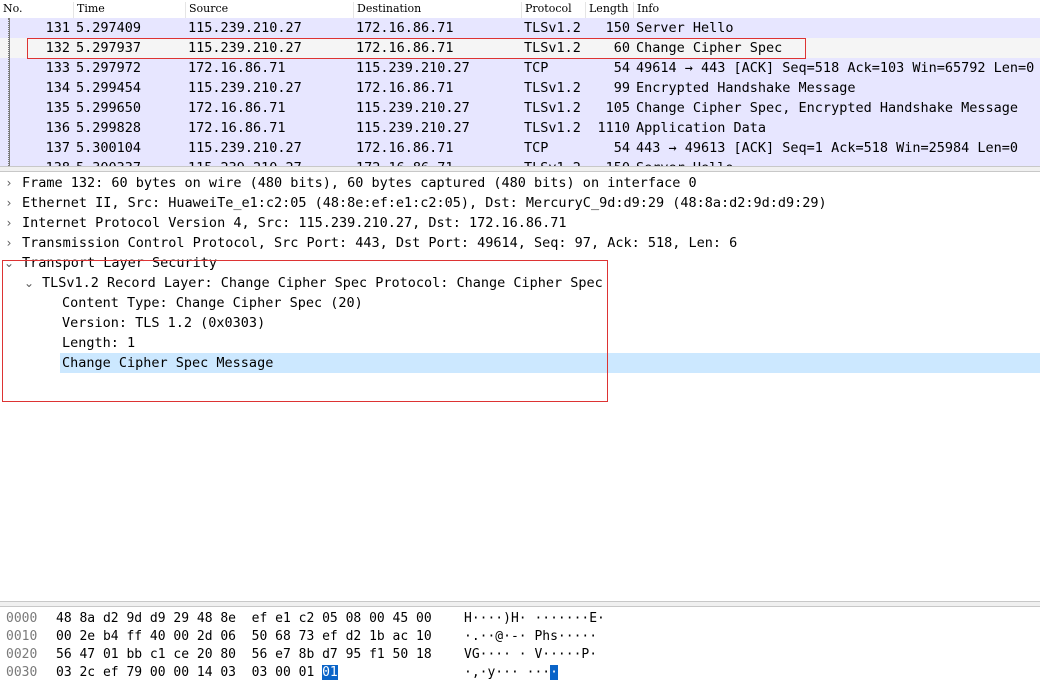 The image size is (1040, 693). What do you see at coordinates (22, 654) in the screenshot?
I see `hex-offset: 0020` at bounding box center [22, 654].